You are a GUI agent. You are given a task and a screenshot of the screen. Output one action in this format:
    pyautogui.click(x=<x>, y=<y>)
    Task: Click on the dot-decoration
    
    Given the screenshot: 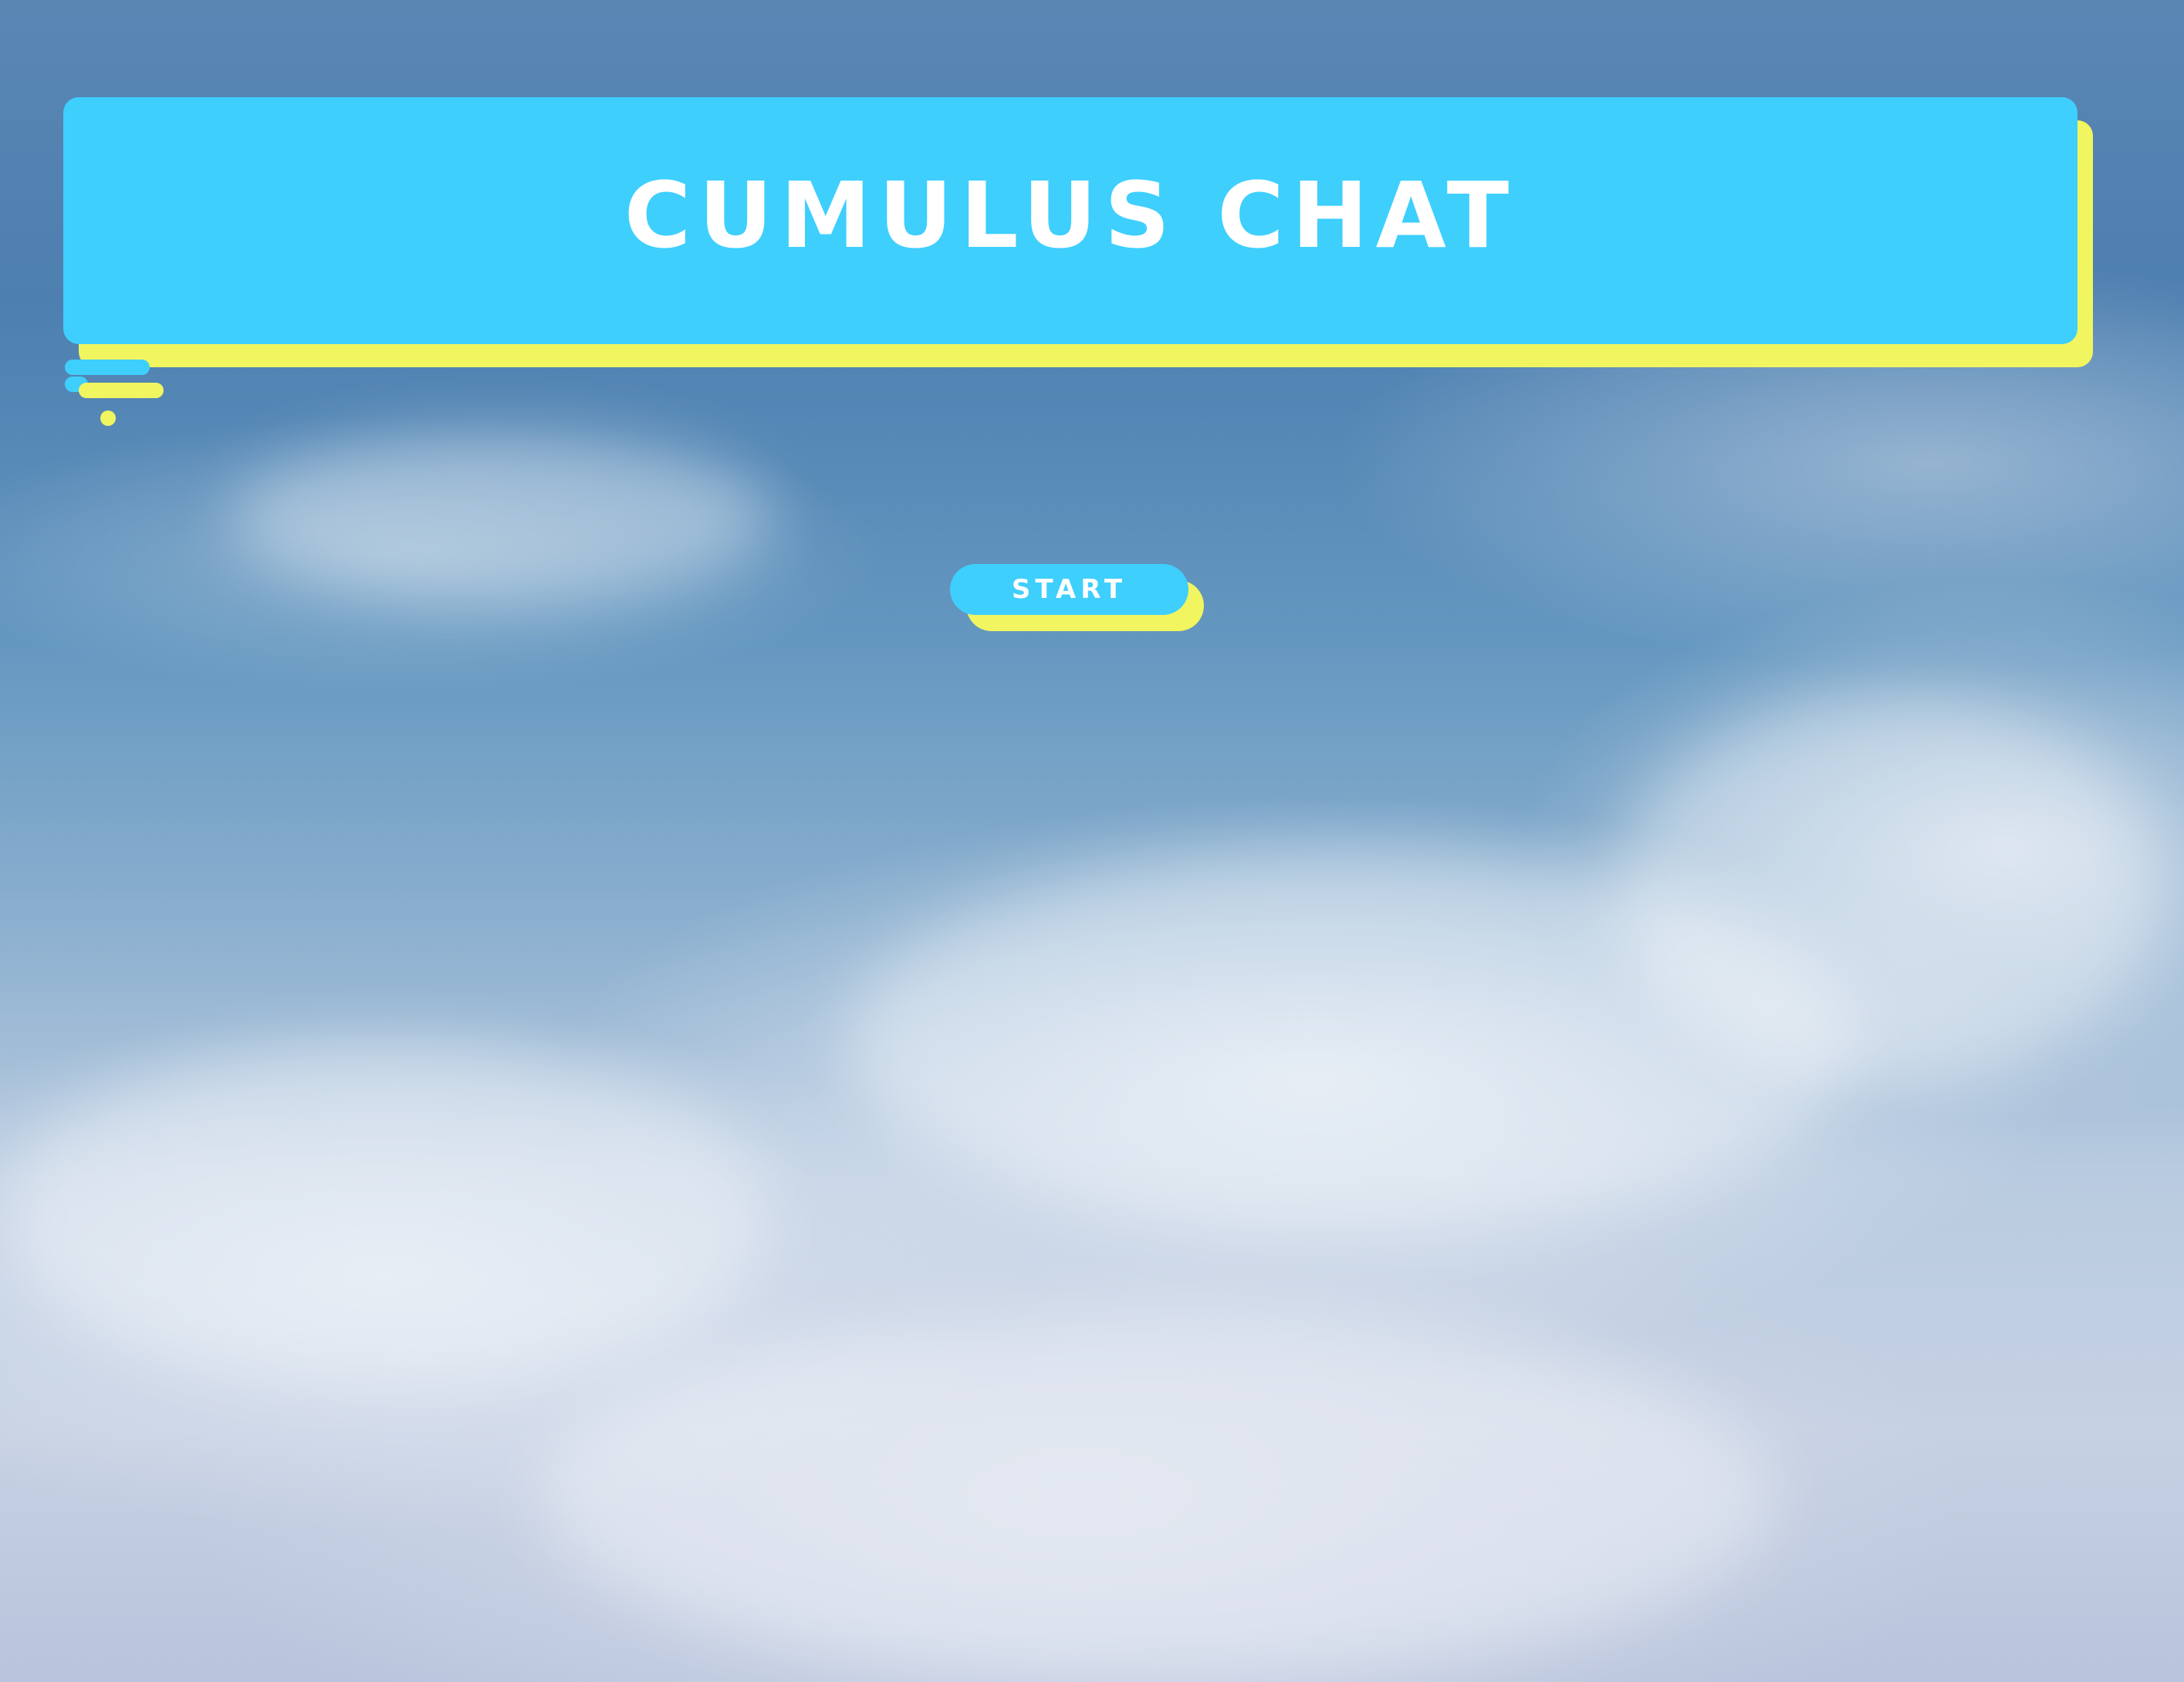 What is the action you would take?
    pyautogui.click(x=108, y=418)
    